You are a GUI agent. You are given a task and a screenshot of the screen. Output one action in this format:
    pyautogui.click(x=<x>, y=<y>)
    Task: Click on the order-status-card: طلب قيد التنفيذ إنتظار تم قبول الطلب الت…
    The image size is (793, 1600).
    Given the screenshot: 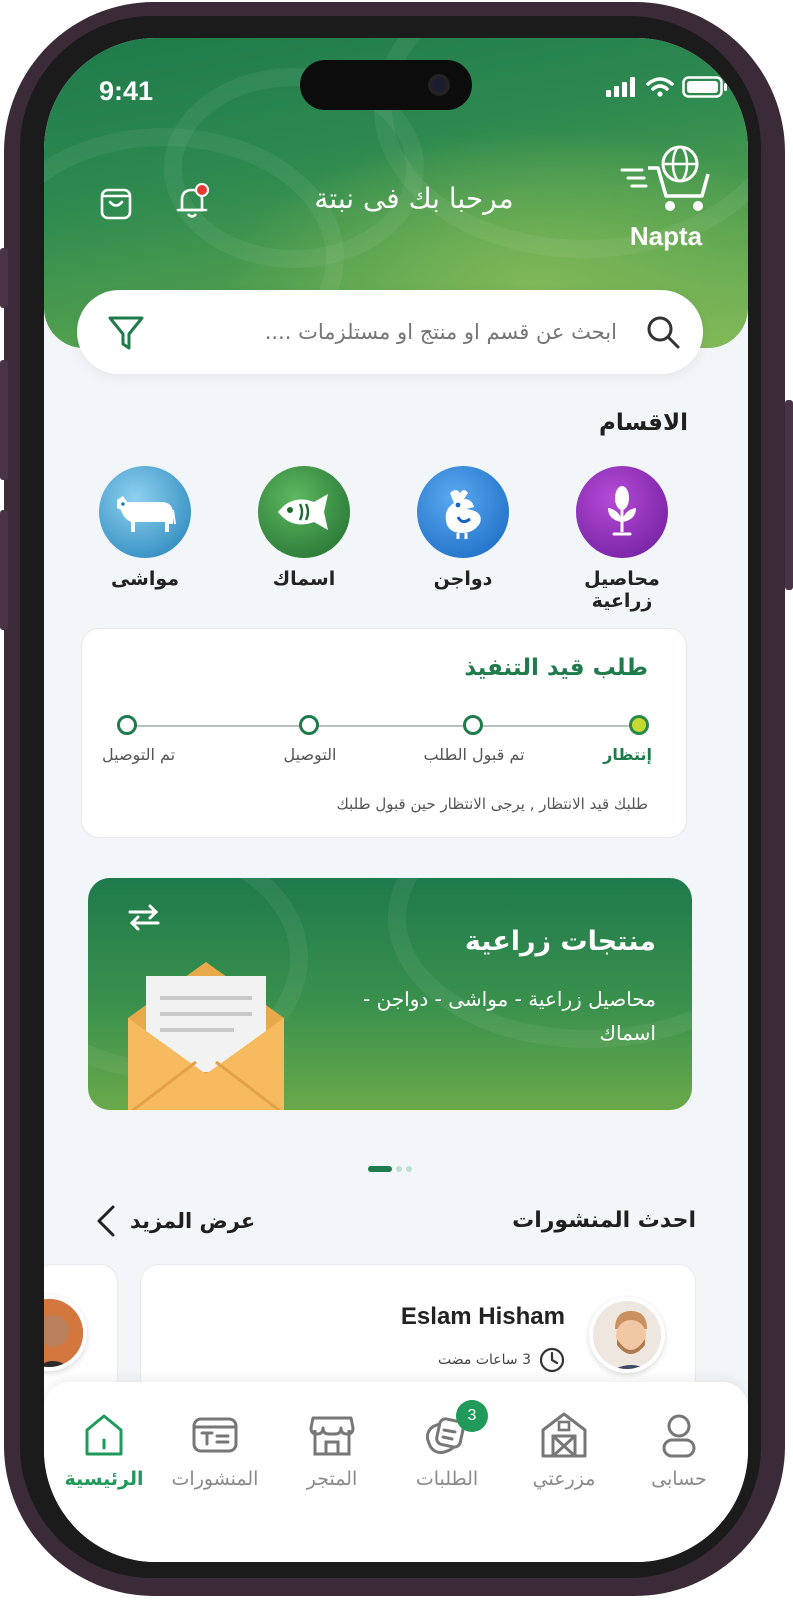 What is the action you would take?
    pyautogui.click(x=384, y=733)
    